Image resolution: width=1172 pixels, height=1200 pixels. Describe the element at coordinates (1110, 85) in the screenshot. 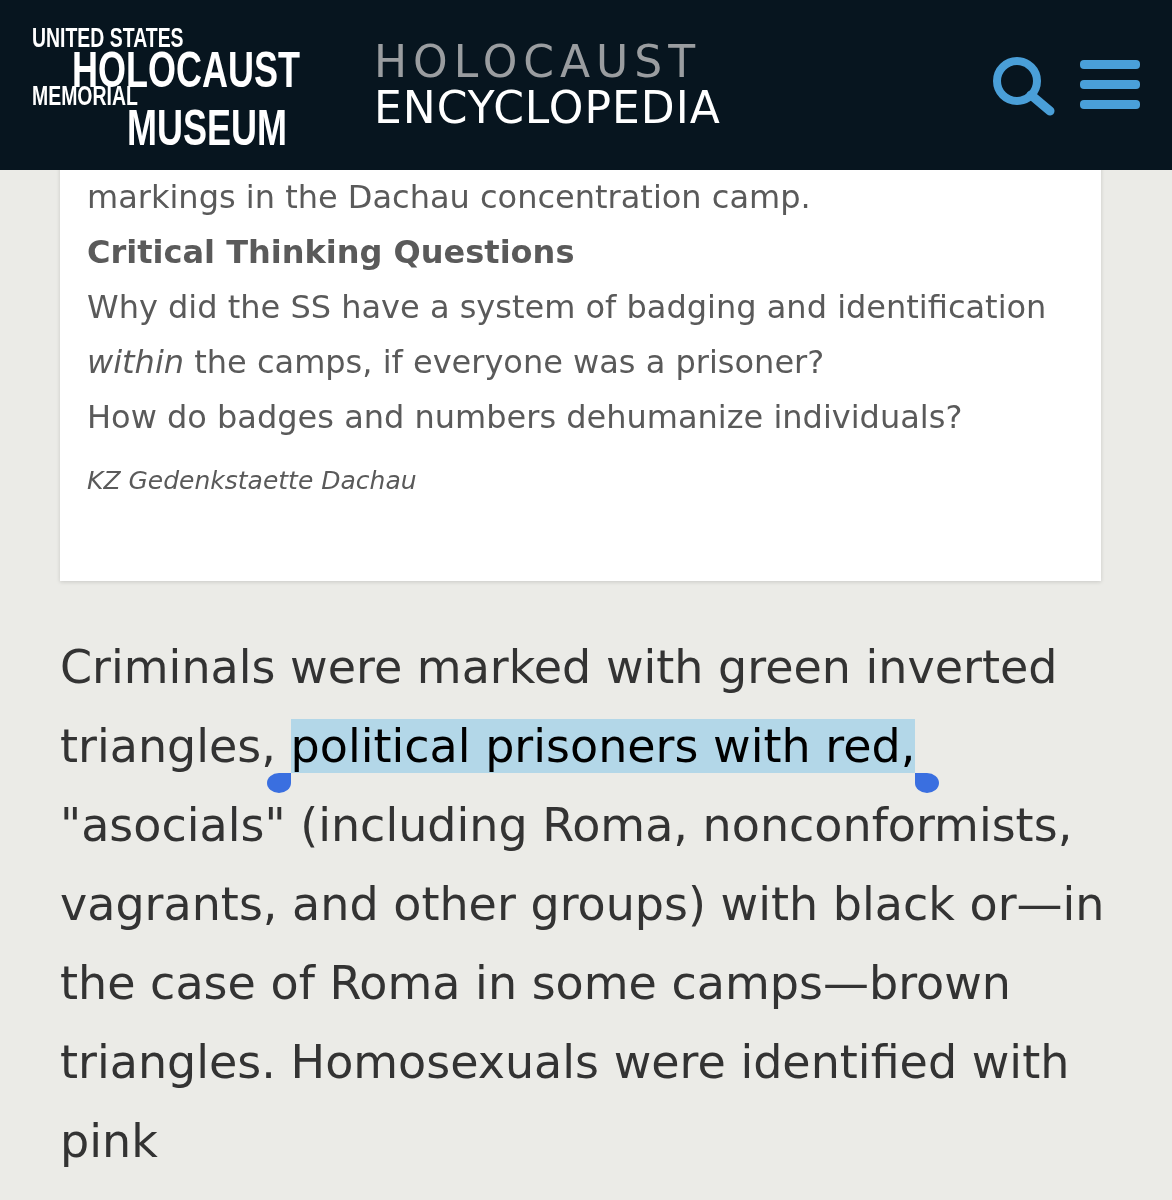

I see `menu-icon` at that location.